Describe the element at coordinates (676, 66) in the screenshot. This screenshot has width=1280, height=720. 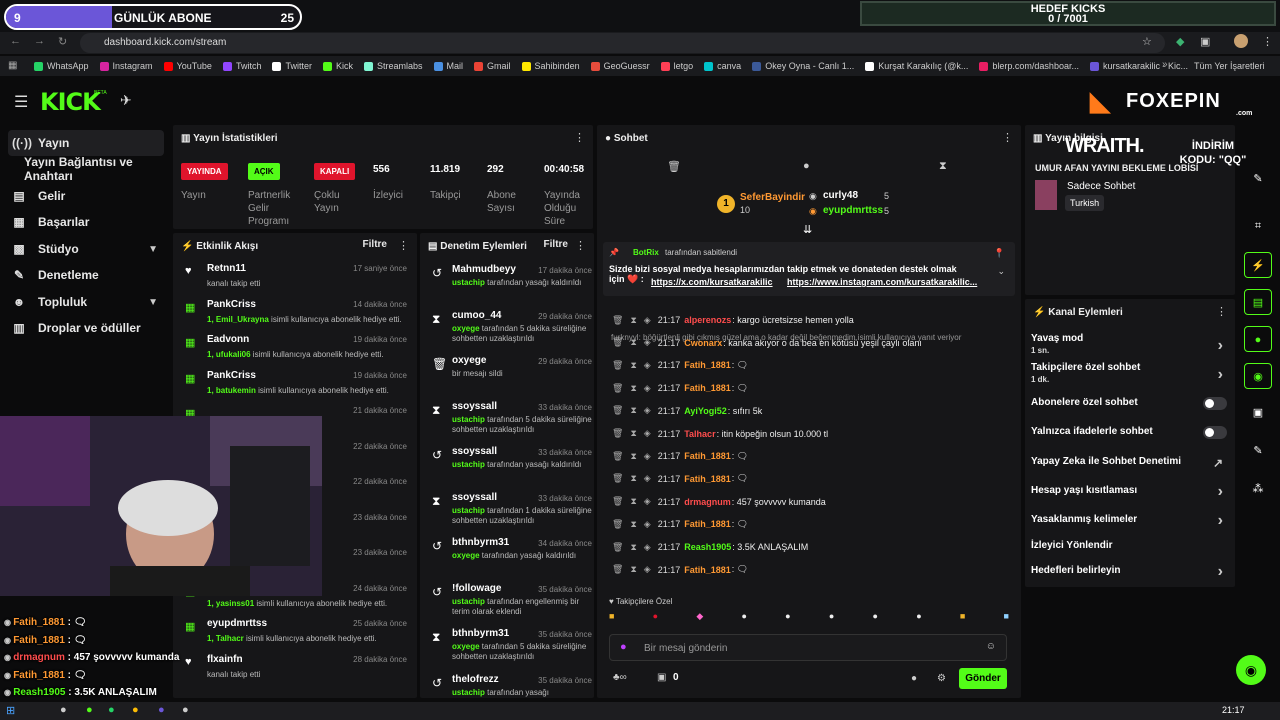
I see `bookmark-item: letgo` at that location.